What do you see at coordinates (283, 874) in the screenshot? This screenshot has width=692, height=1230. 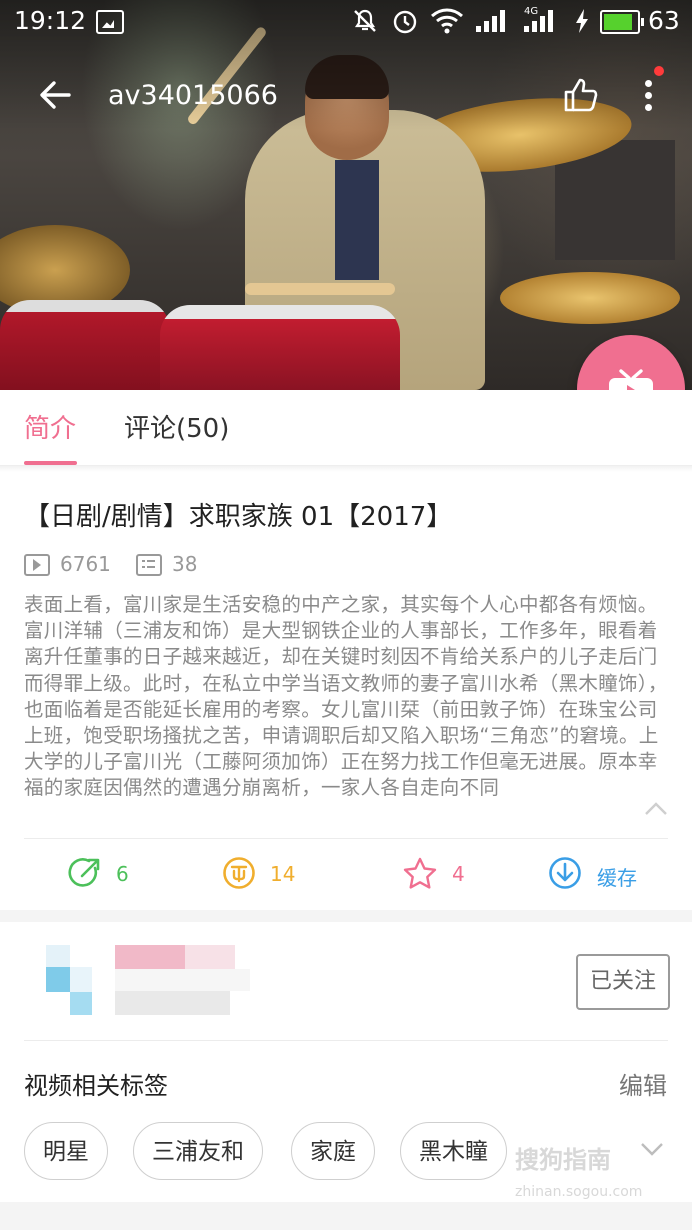 I see `coin-count: 14` at bounding box center [283, 874].